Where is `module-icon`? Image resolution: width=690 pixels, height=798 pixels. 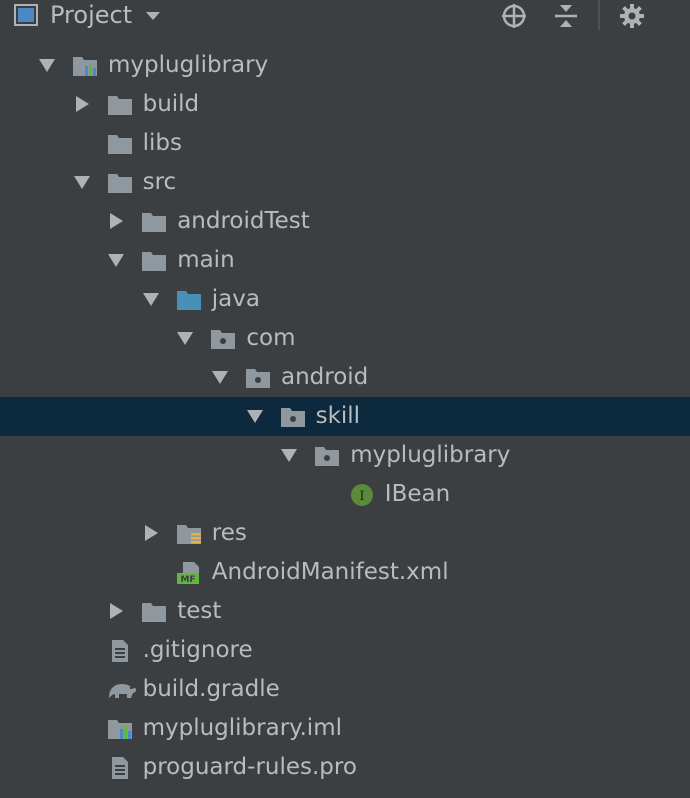 module-icon is located at coordinates (85, 66).